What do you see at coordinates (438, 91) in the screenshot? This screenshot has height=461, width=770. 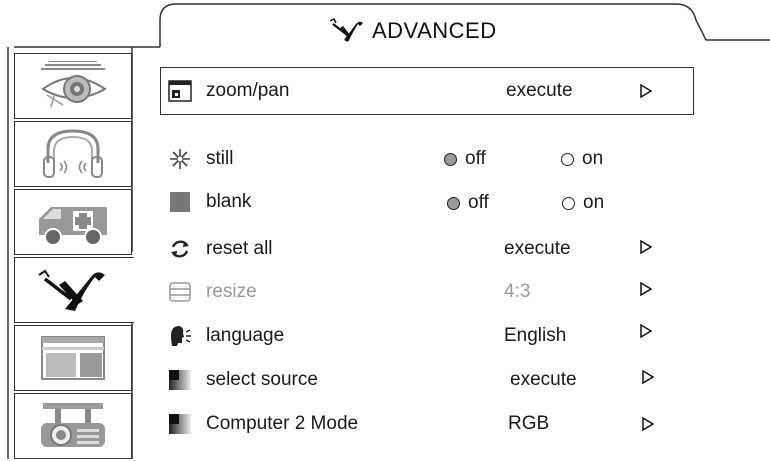 I see `menu-item-zoom-pan: zoom/pan execute` at bounding box center [438, 91].